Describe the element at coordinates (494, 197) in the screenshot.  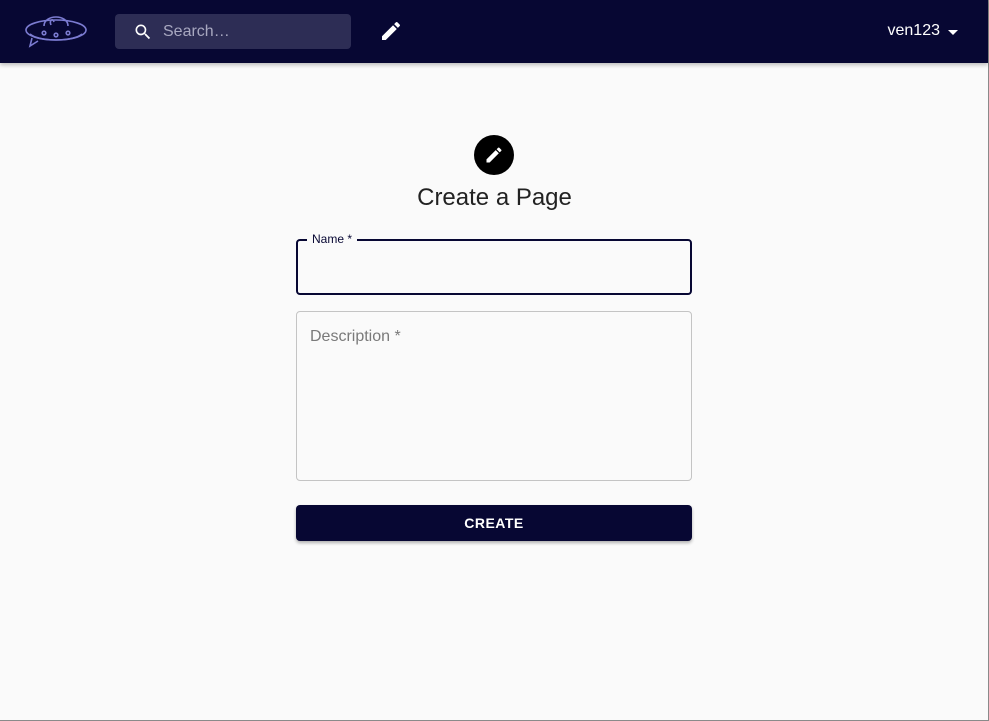
I see `page-title: Create a Page` at that location.